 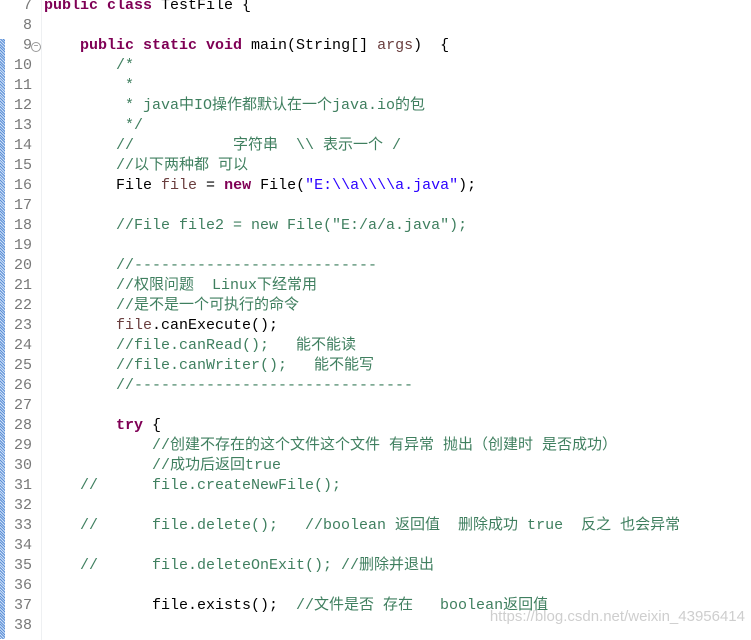 I want to click on line-number: 13, so click(x=22, y=125).